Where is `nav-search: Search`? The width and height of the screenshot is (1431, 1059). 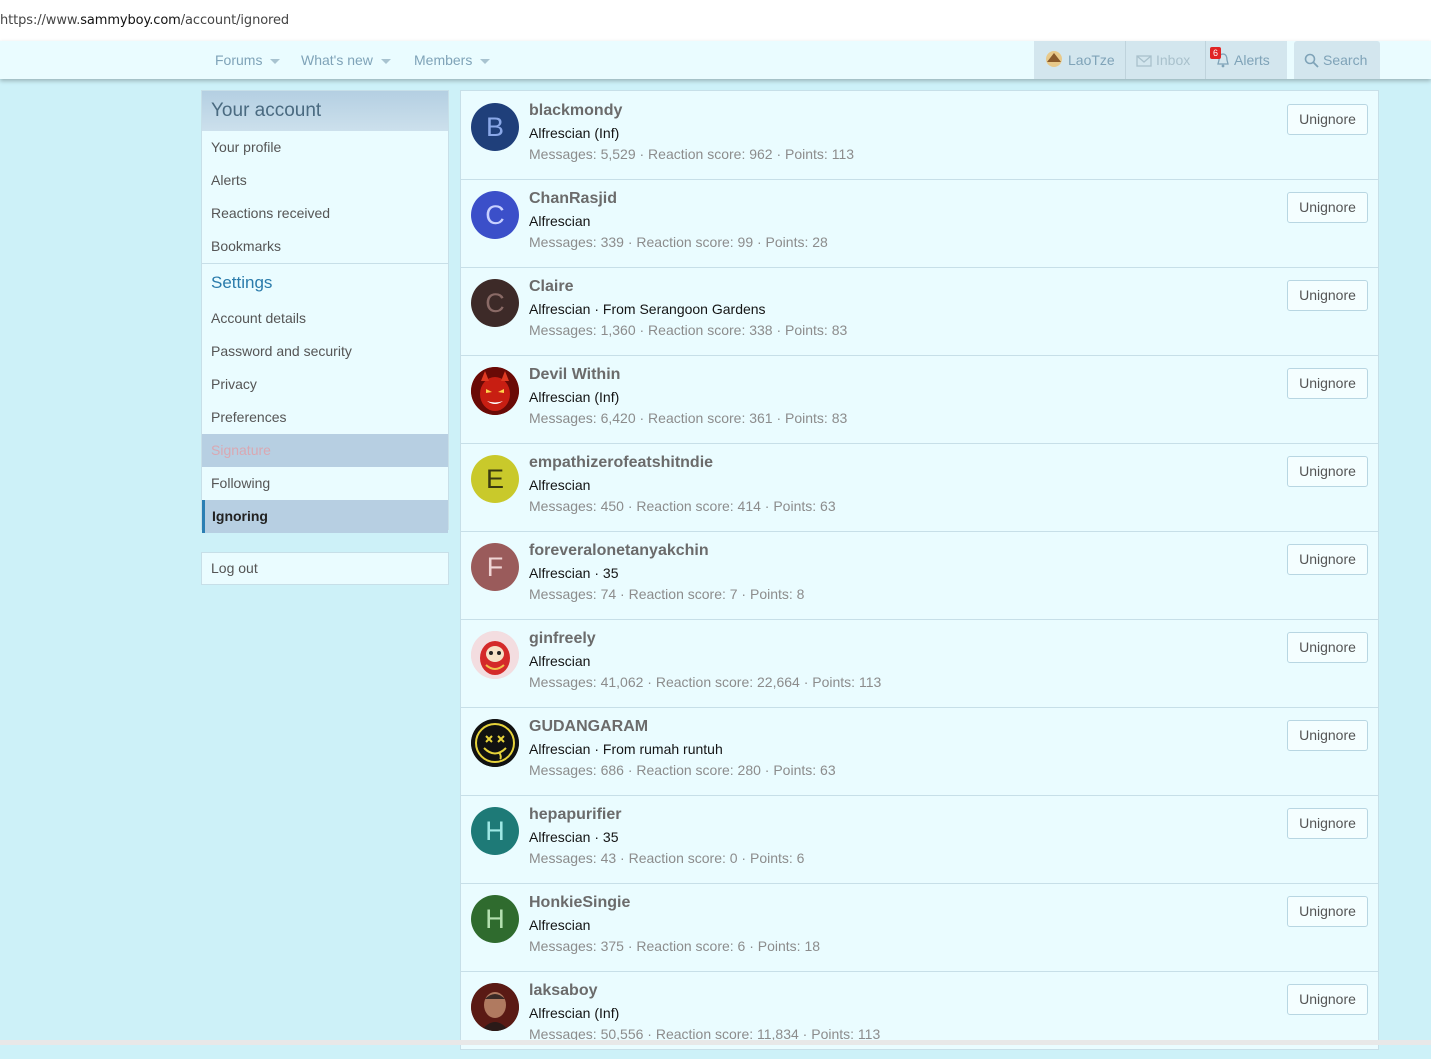
nav-search: Search is located at coordinates (1337, 60).